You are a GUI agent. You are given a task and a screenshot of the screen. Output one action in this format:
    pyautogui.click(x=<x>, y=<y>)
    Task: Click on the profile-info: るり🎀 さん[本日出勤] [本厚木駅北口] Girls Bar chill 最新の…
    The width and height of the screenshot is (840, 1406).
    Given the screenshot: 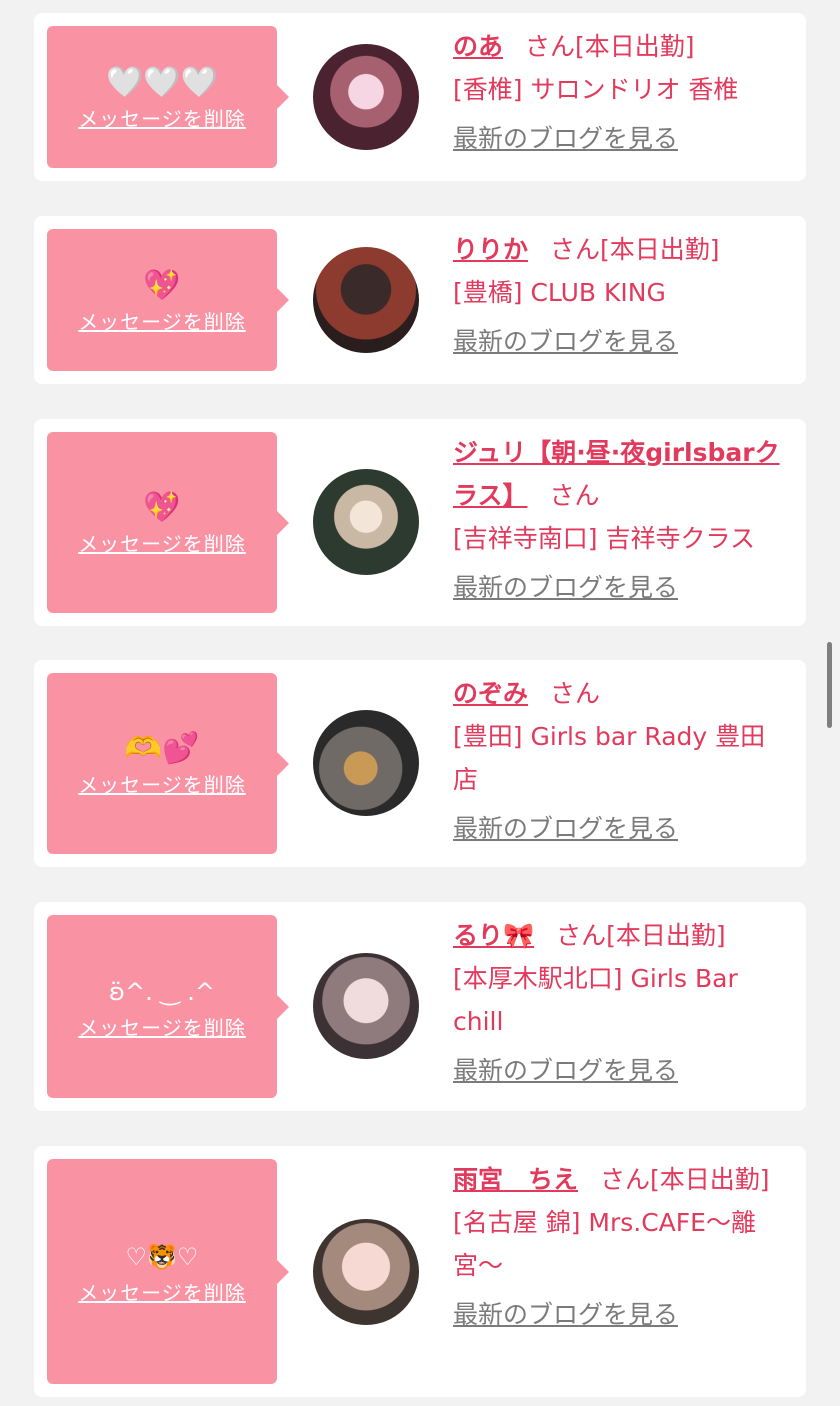 What is the action you would take?
    pyautogui.click(x=620, y=1003)
    